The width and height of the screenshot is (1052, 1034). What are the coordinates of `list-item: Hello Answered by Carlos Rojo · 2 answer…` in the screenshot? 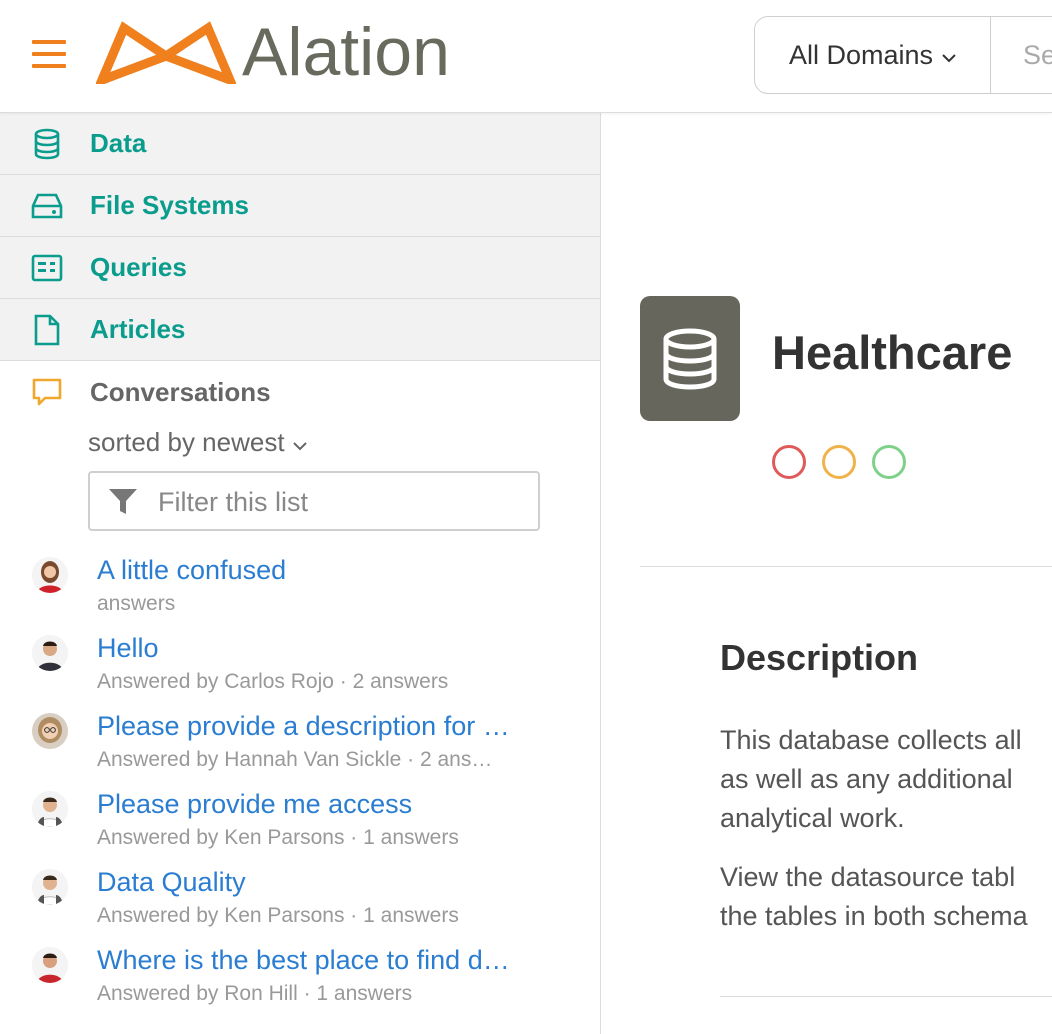 It's located at (300, 670).